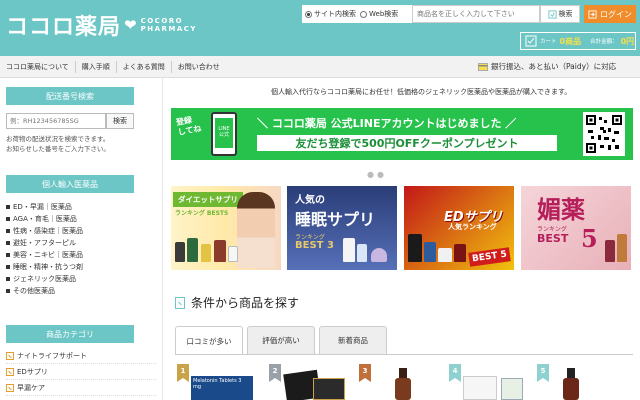 This screenshot has height=400, width=640. I want to click on sidebar-item-contraception: 避妊・アフターピル, so click(81, 243).